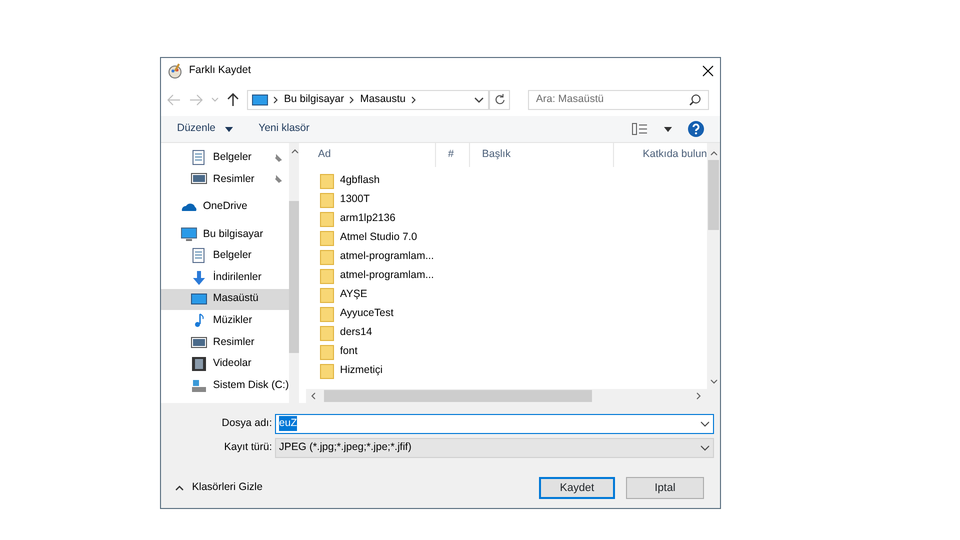 This screenshot has height=540, width=960. I want to click on nav-item: Müzikler, so click(225, 321).